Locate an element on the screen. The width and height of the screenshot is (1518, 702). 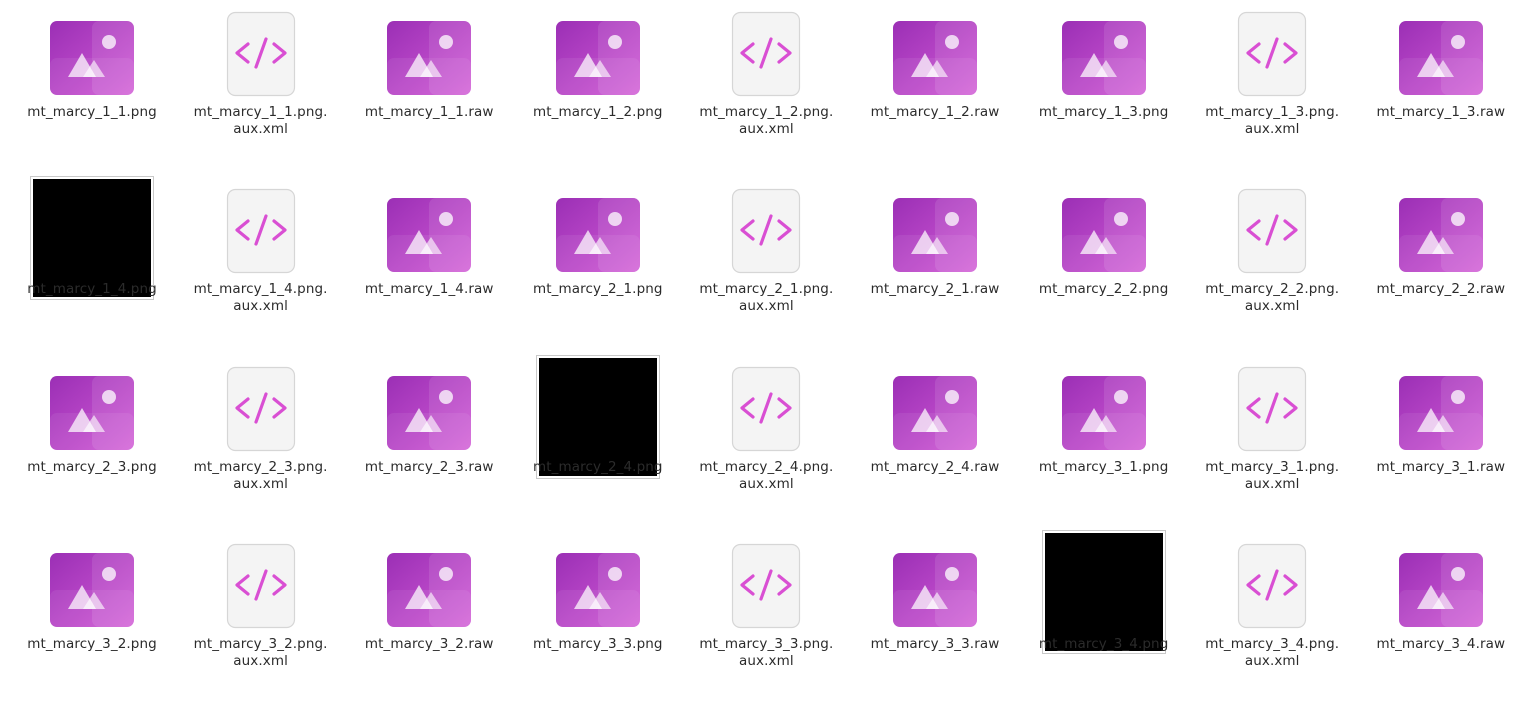
file-name-label: mt_marcy_3_3.png. aux.xml is located at coordinates (766, 652).